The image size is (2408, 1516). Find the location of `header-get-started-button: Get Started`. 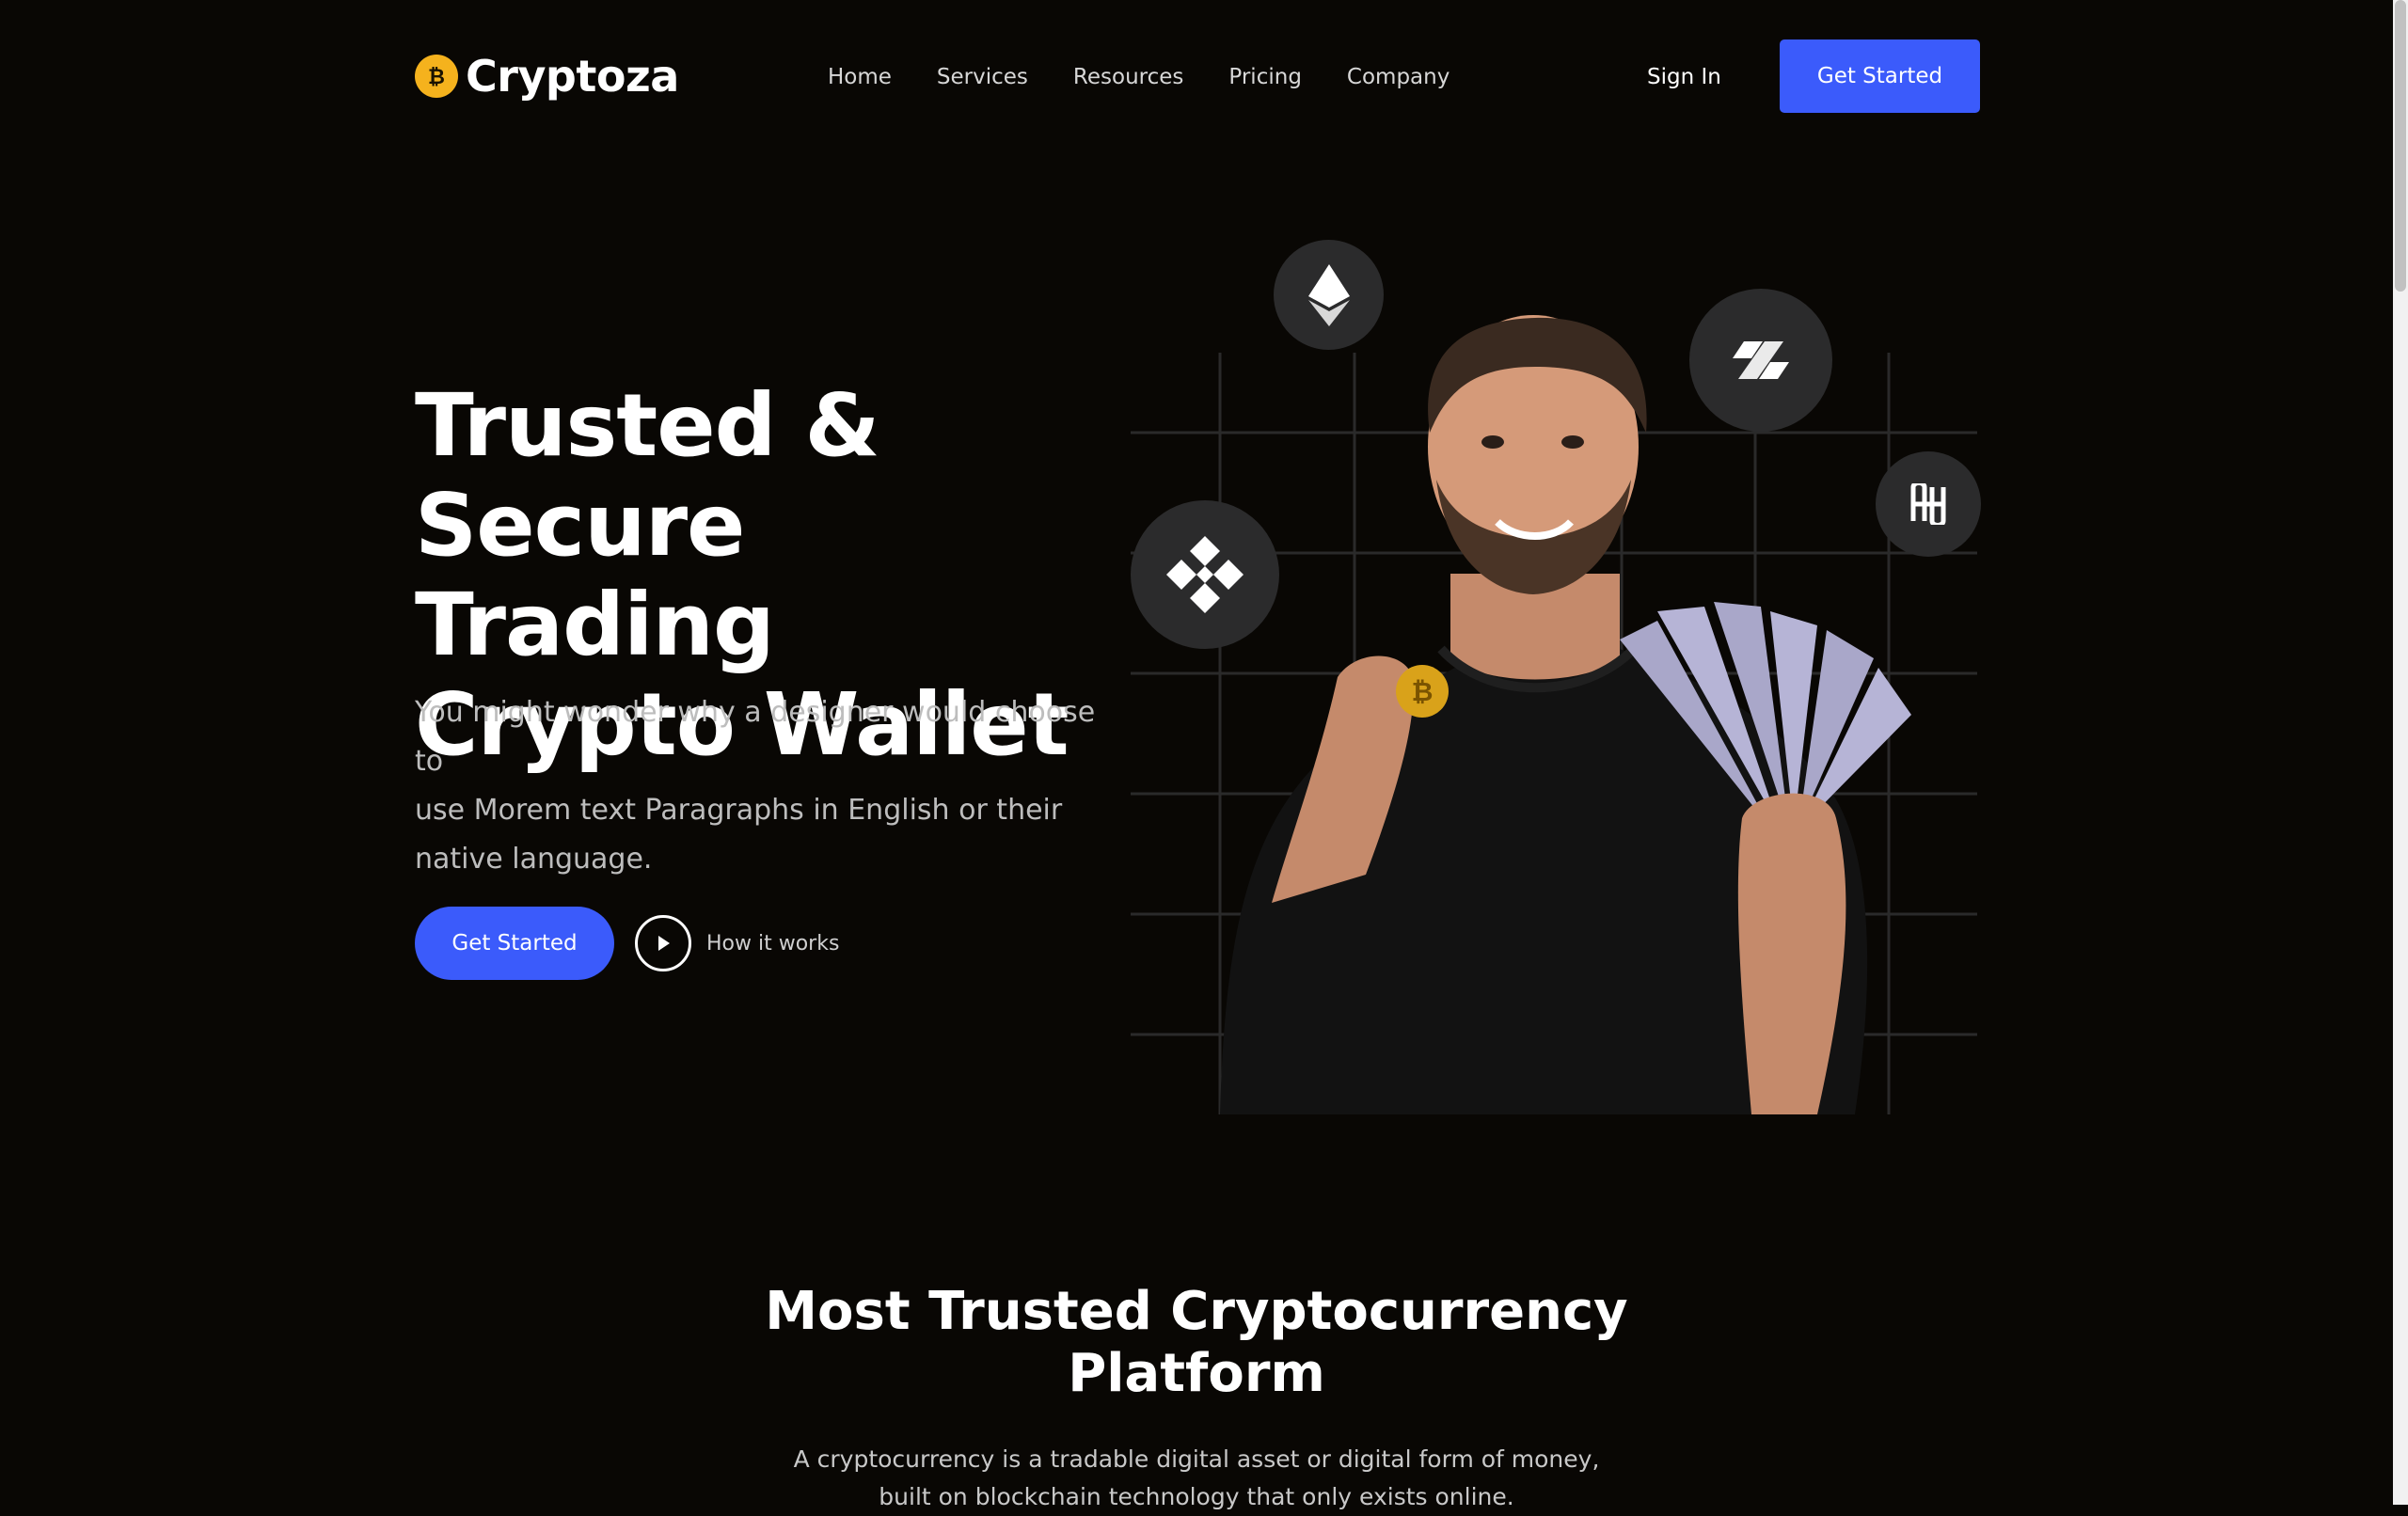

header-get-started-button: Get Started is located at coordinates (1880, 76).